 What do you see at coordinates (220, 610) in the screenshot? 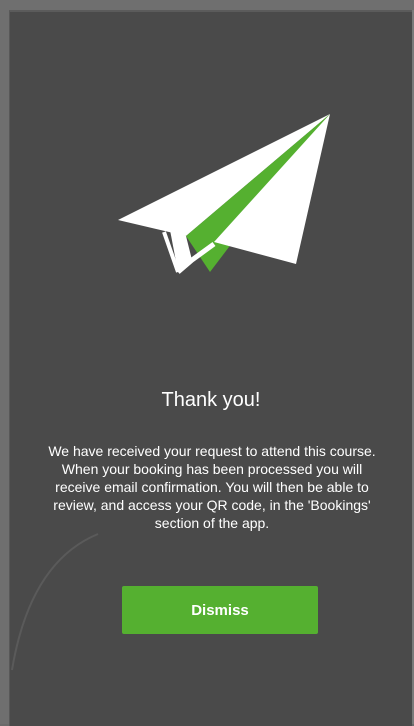
I see `dismiss-button: Dismiss` at bounding box center [220, 610].